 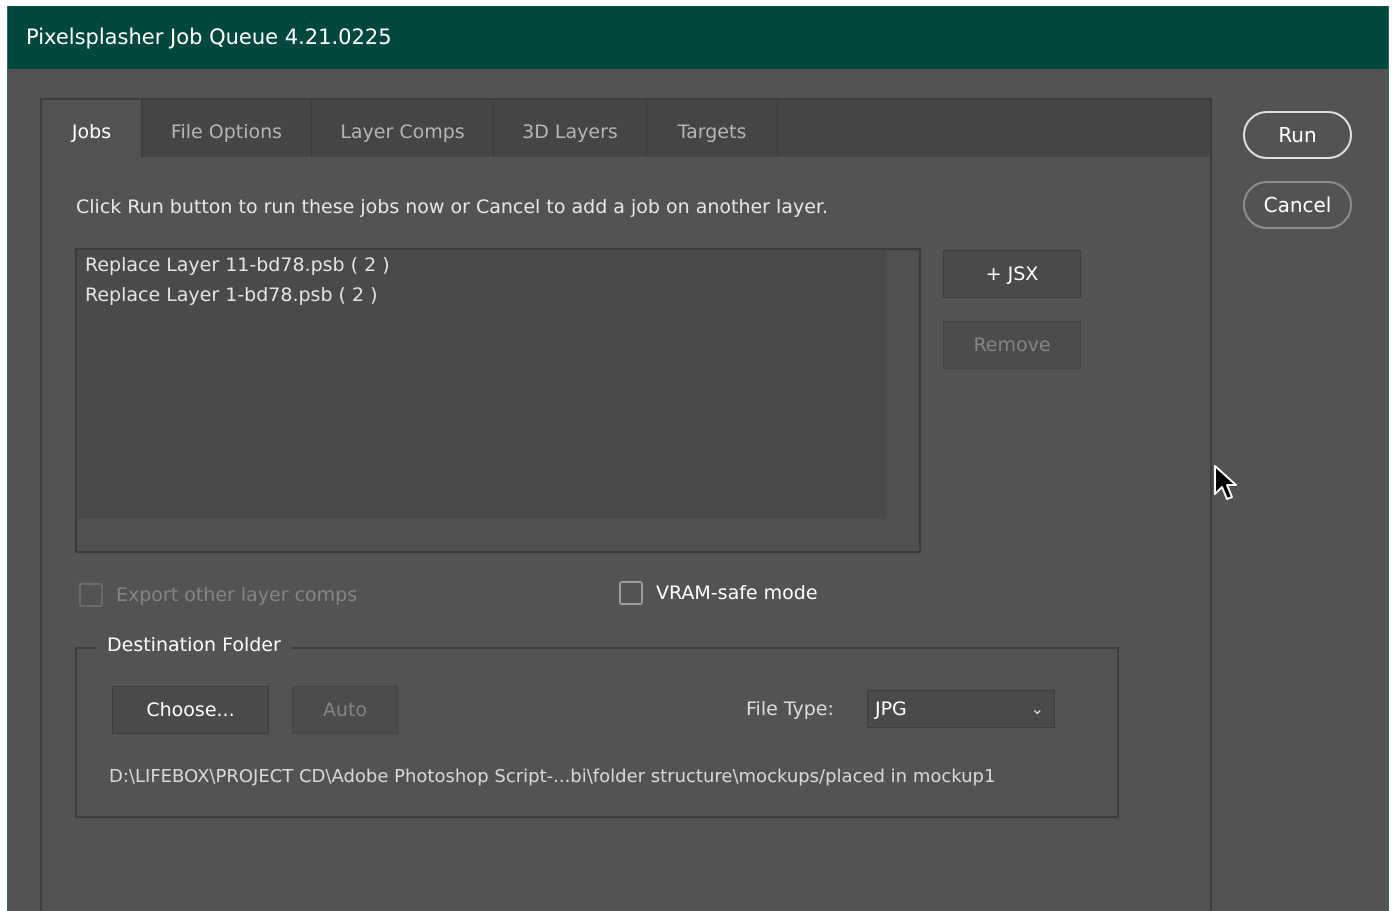 I want to click on file-type-value: JPG, so click(x=891, y=709).